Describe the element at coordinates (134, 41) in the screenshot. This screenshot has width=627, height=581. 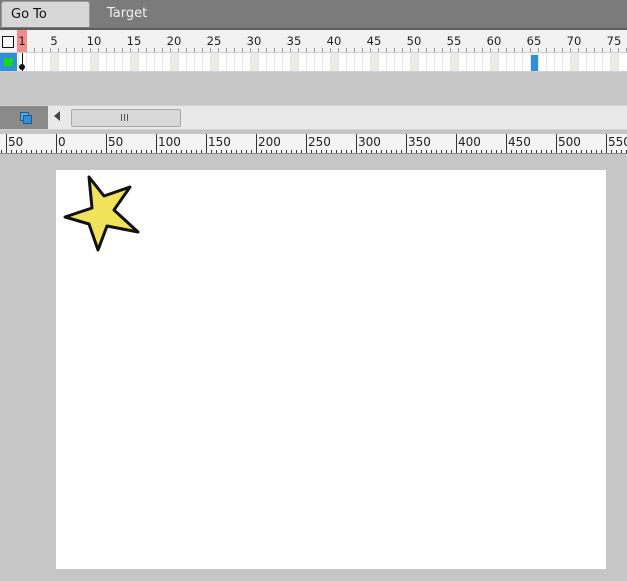
I see `frame-number: 15` at that location.